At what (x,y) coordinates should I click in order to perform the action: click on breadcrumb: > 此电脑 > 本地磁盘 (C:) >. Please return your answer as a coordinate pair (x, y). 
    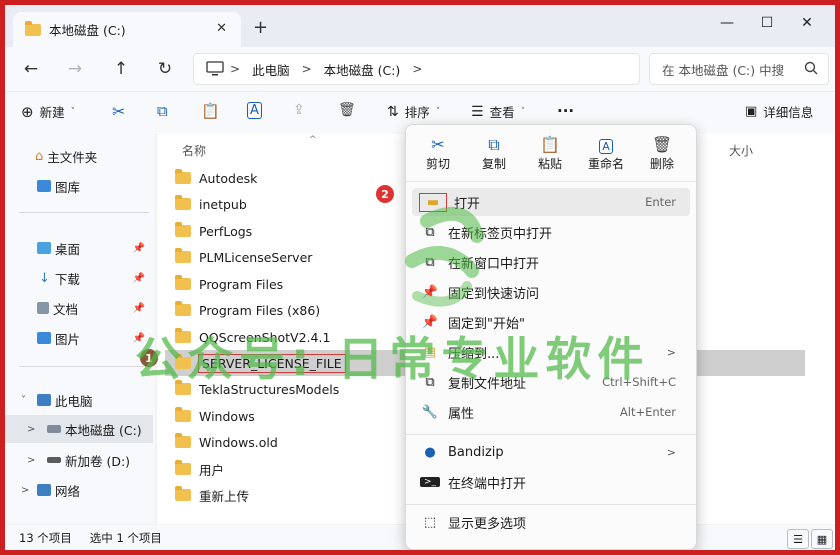
    Looking at the image, I should click on (416, 69).